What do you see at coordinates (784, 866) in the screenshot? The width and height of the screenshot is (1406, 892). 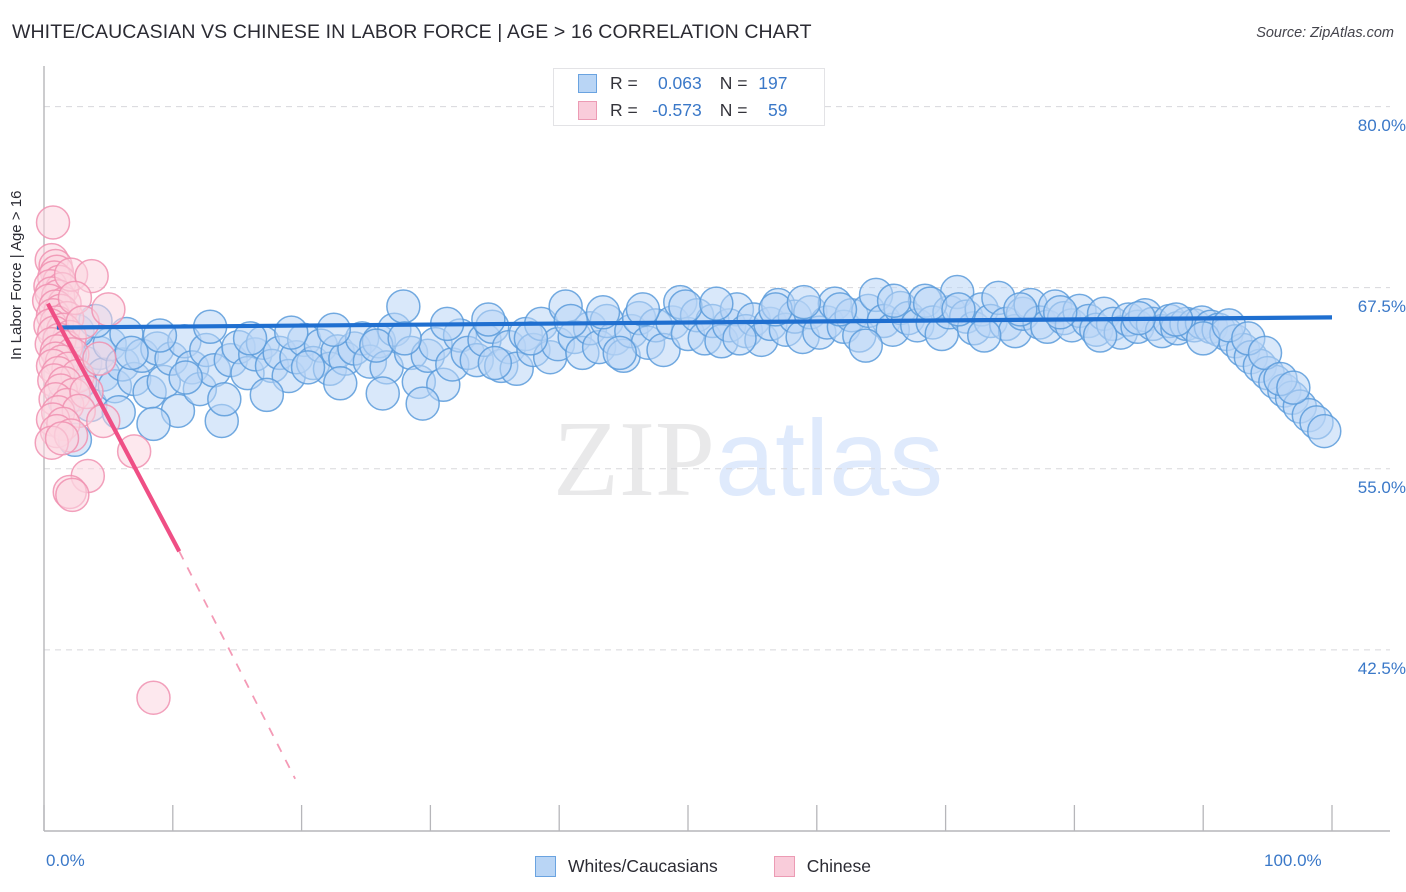 I see `series-swatch-chinese` at bounding box center [784, 866].